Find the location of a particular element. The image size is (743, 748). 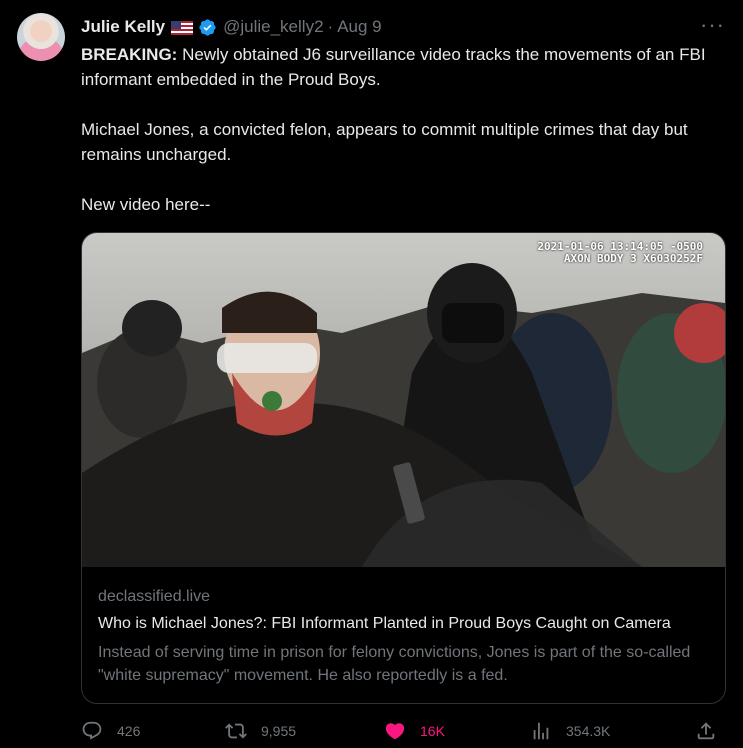

tweet-header: Julie Kelly @julie_kelly2 · Aug 9 ··· is located at coordinates (403, 26).